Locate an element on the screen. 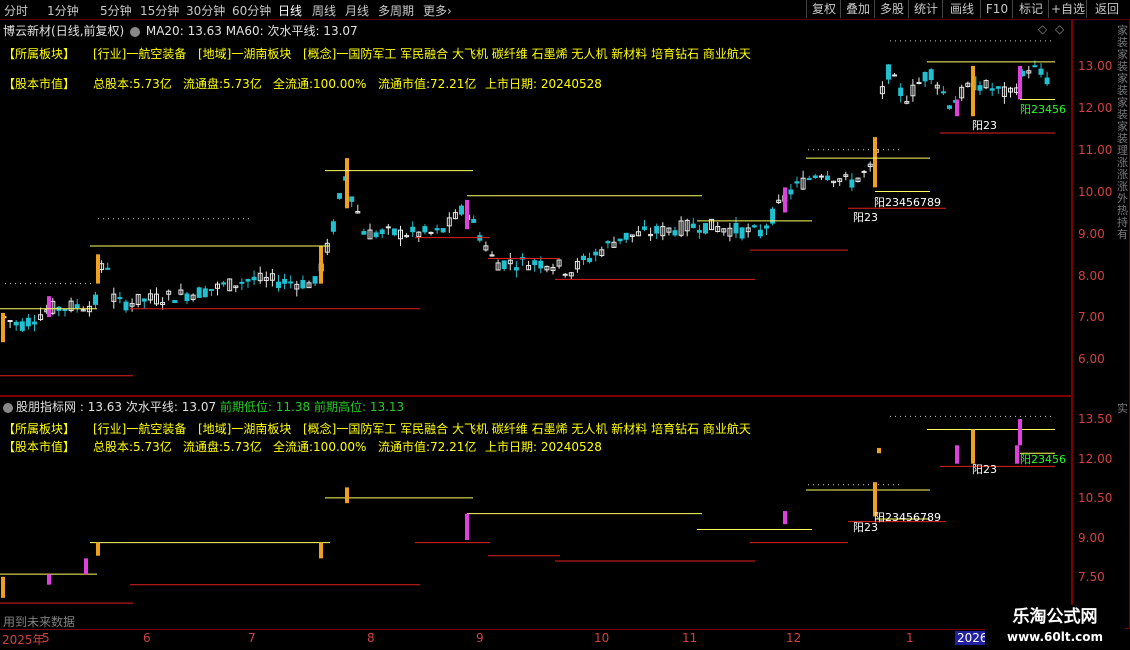  indicator-tick: 9.00 is located at coordinates (1091, 538).